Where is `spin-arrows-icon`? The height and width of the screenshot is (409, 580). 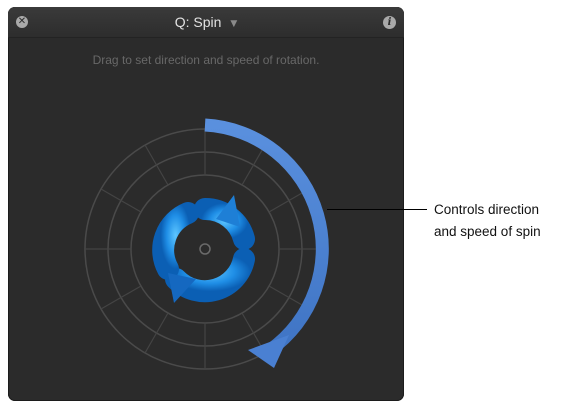 spin-arrows-icon is located at coordinates (203, 249).